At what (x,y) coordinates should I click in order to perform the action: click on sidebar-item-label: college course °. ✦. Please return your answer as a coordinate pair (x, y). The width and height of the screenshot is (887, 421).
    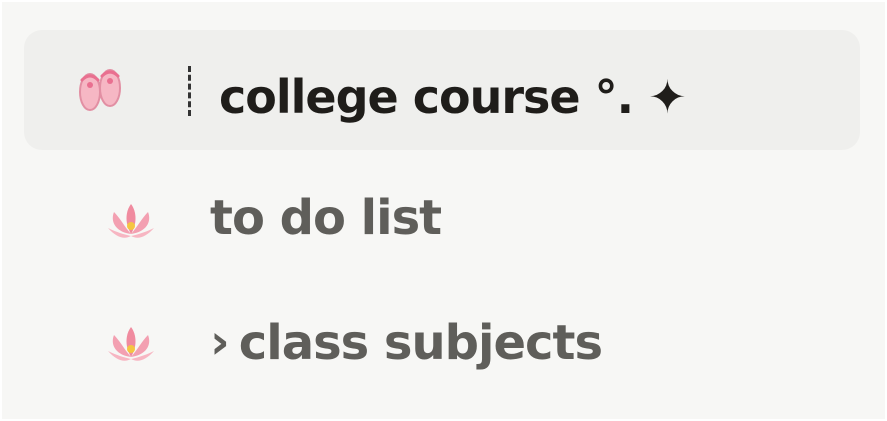
    Looking at the image, I should click on (453, 97).